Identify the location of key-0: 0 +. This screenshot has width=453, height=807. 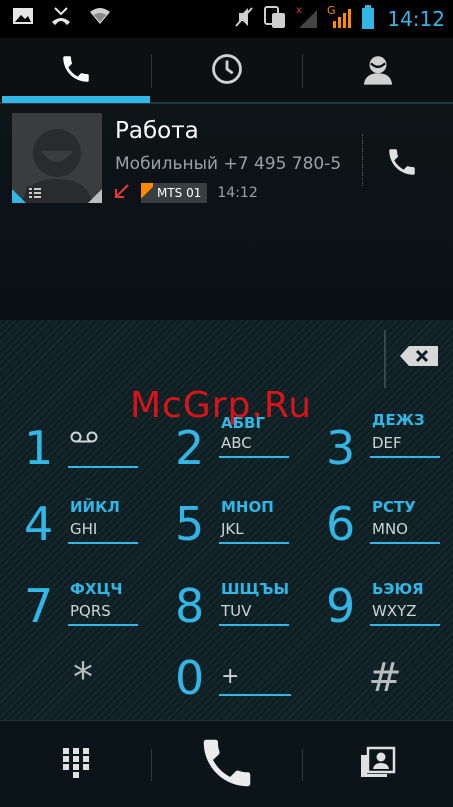
(226, 678).